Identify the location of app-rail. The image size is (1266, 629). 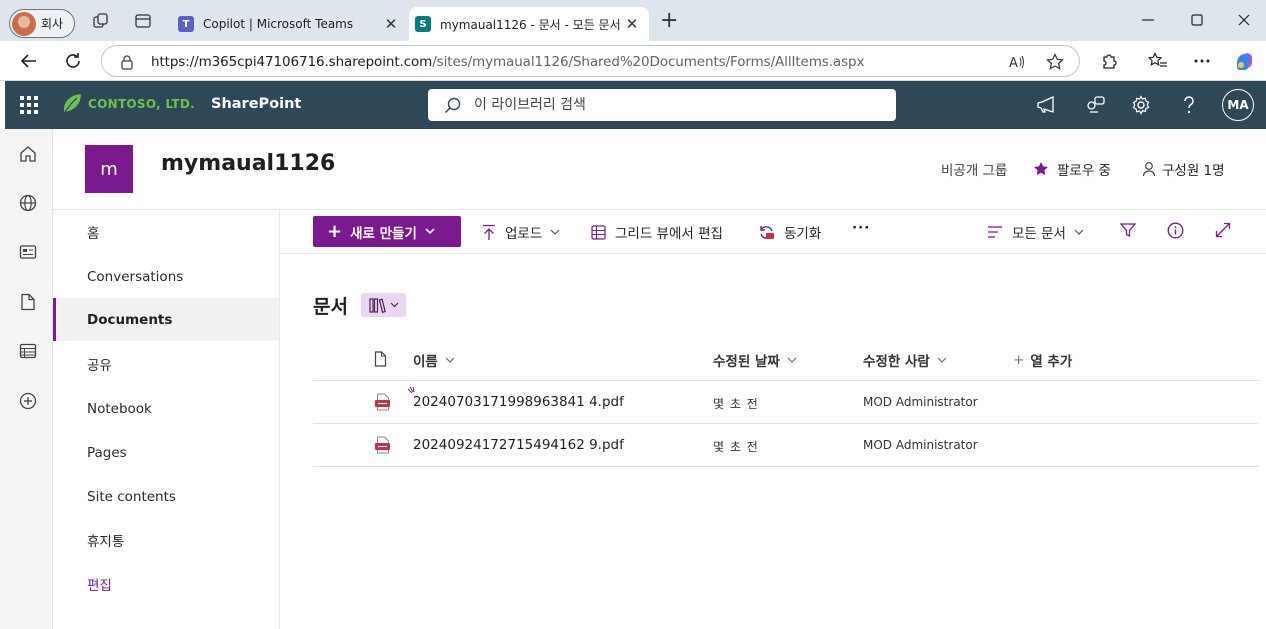
(26, 379).